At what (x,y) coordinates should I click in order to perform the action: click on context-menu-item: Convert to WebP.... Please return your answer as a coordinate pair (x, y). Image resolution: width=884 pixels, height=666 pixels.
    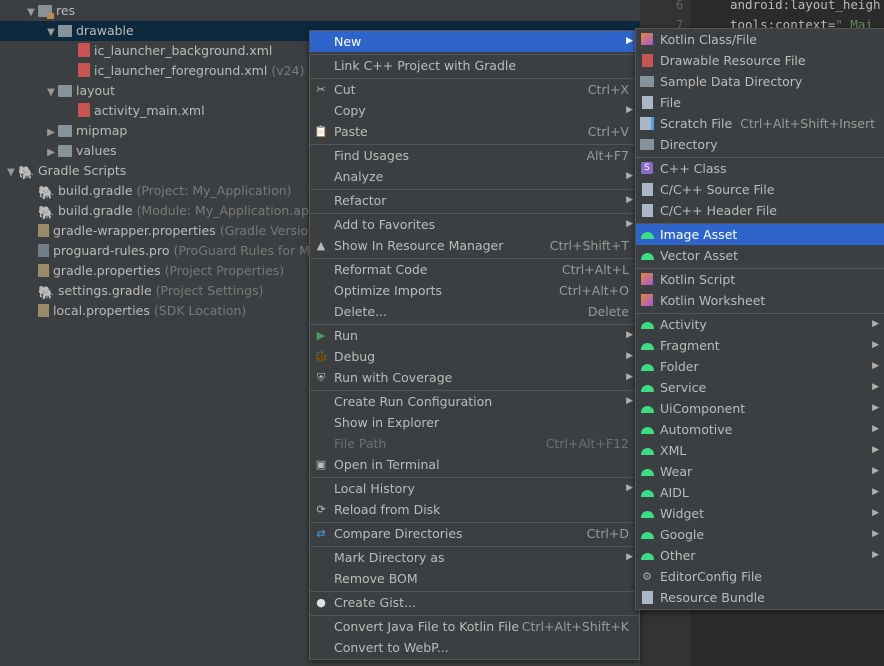
    Looking at the image, I should click on (474, 647).